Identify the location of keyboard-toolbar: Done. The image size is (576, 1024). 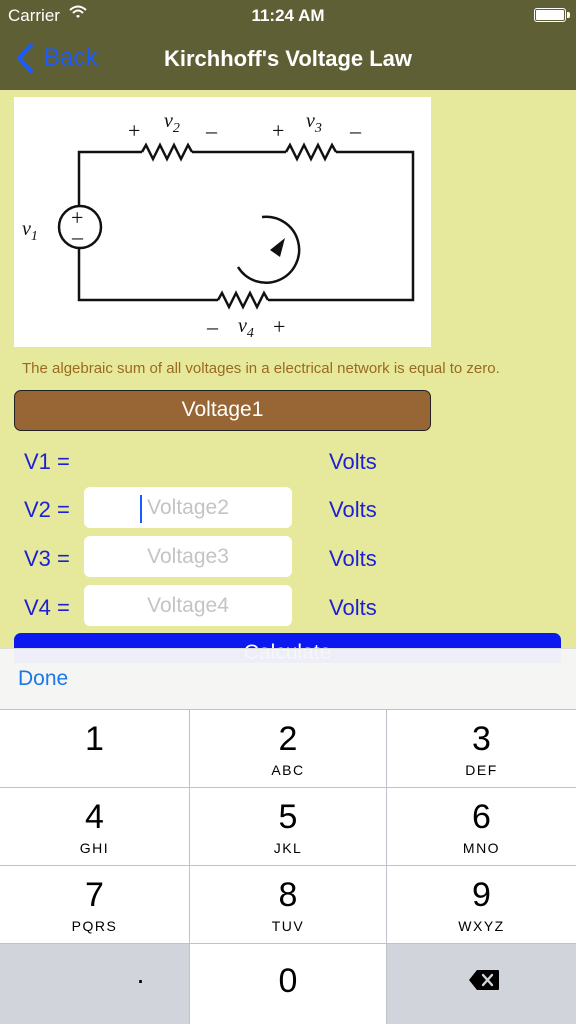
(288, 678).